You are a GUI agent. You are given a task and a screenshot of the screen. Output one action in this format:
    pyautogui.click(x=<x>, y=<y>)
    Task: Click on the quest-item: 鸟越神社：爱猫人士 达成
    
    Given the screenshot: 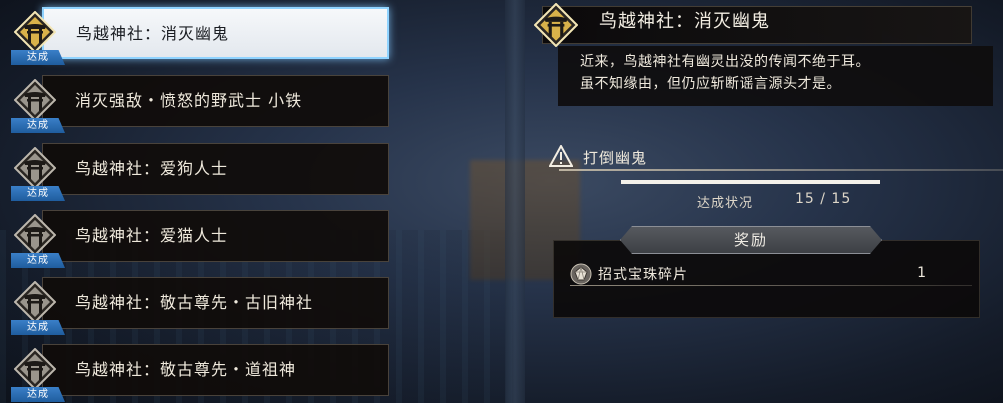 What is the action you would take?
    pyautogui.click(x=200, y=239)
    